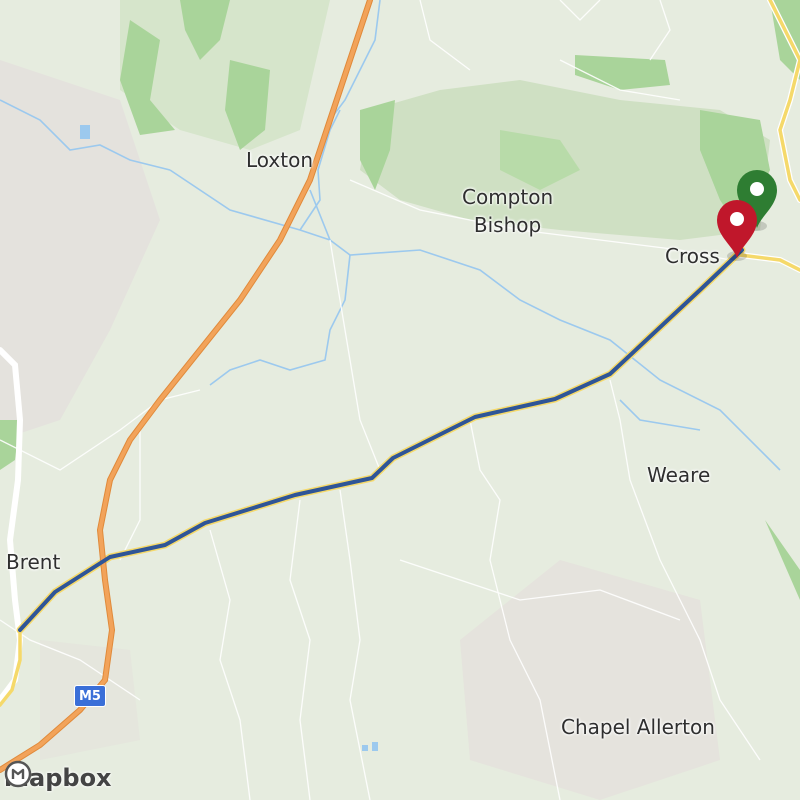 The width and height of the screenshot is (800, 800). I want to click on place-label-loxton: Loxton, so click(280, 160).